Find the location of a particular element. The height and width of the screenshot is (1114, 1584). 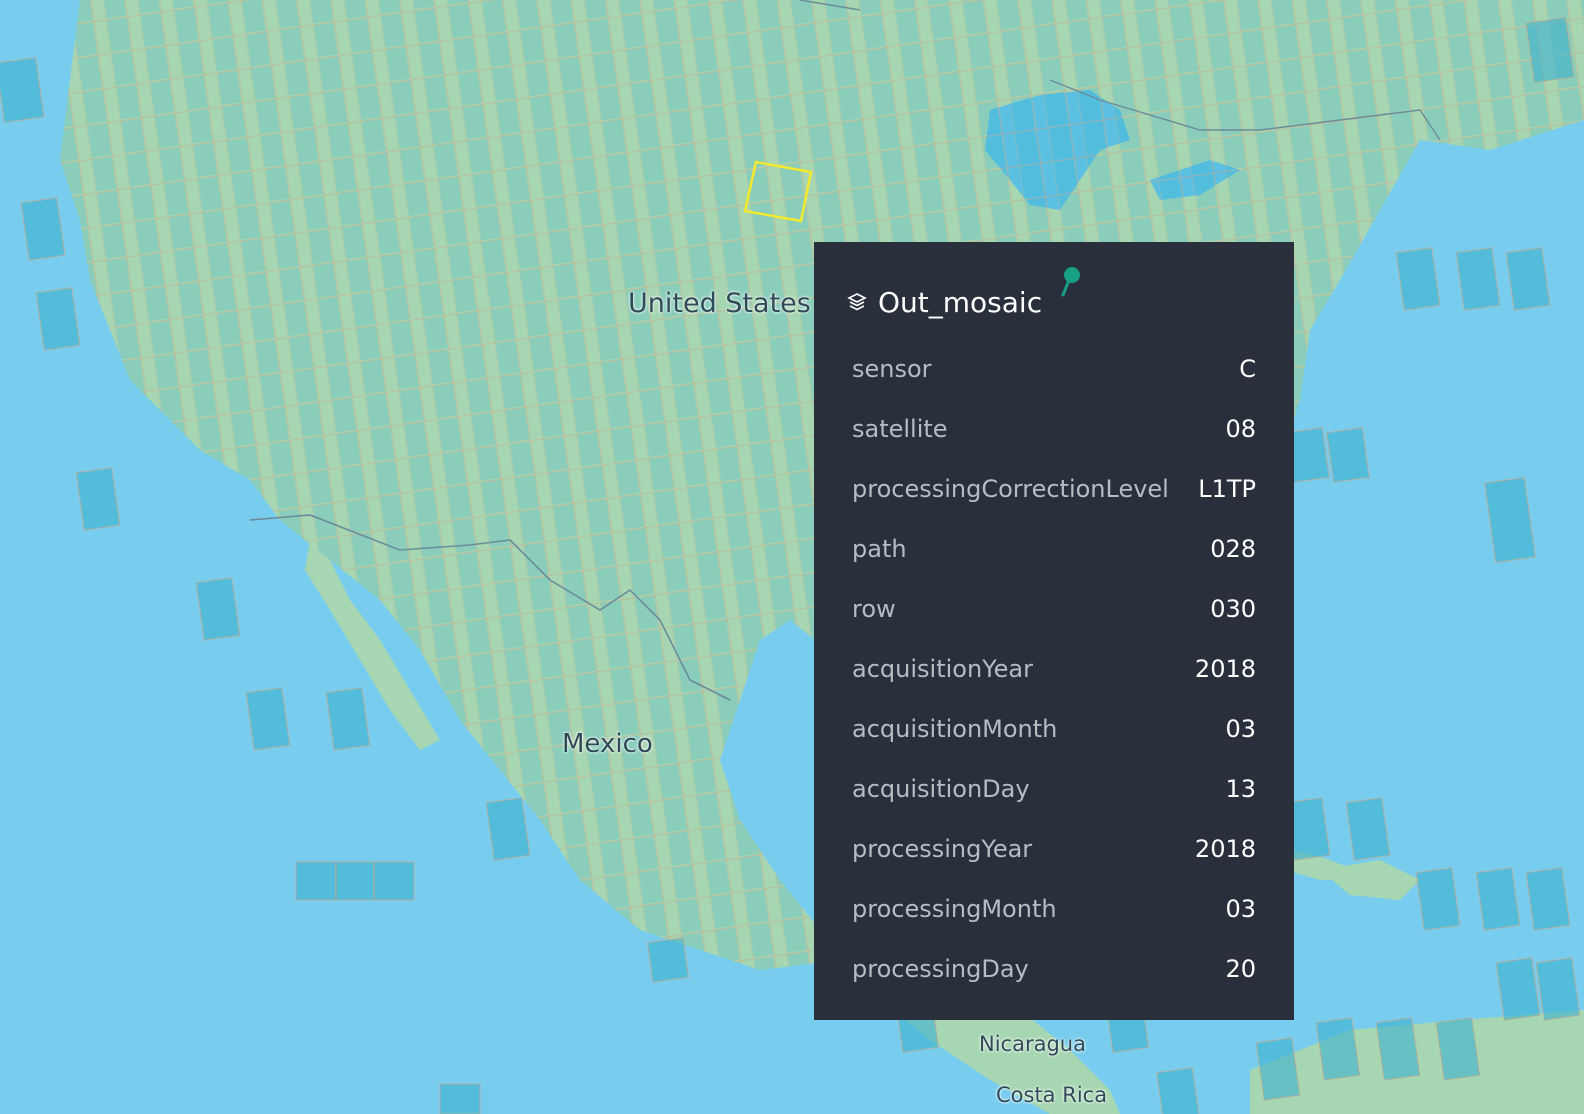

row-value: 08 is located at coordinates (1240, 429).